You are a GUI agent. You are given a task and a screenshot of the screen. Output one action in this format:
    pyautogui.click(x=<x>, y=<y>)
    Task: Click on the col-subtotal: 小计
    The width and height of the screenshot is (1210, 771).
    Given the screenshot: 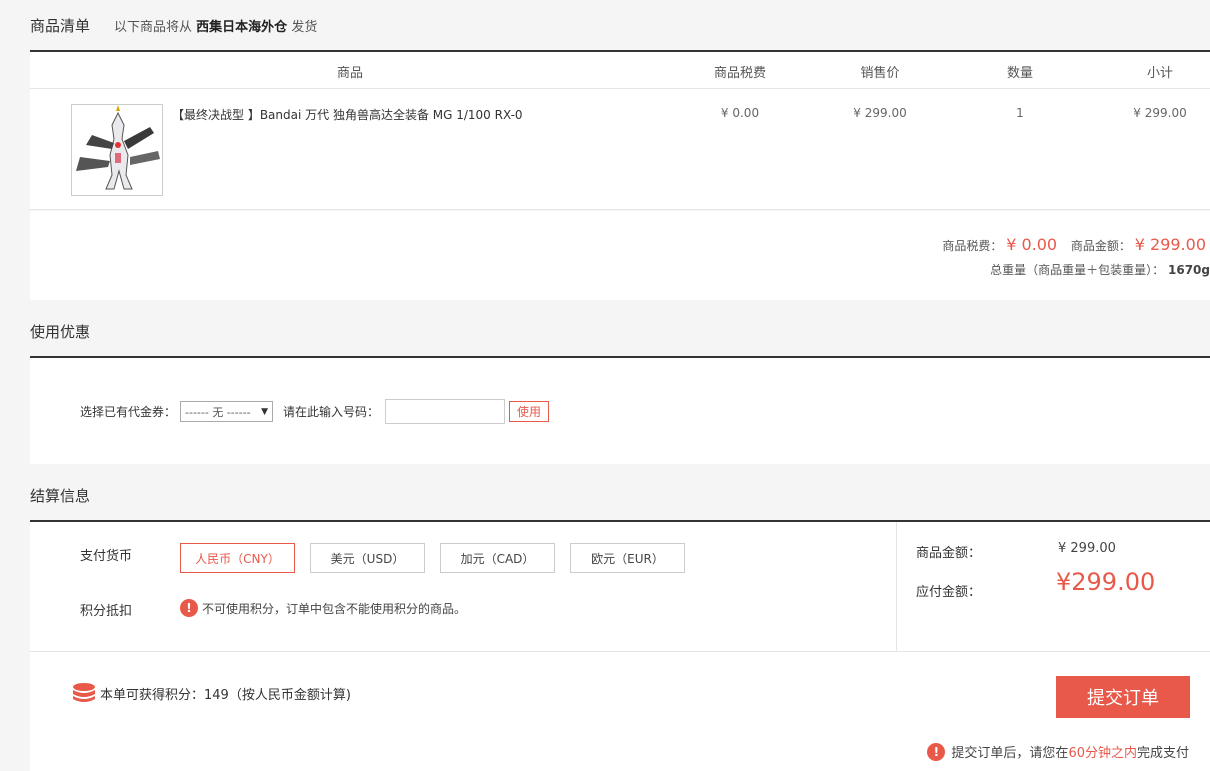 What is the action you would take?
    pyautogui.click(x=1159, y=73)
    